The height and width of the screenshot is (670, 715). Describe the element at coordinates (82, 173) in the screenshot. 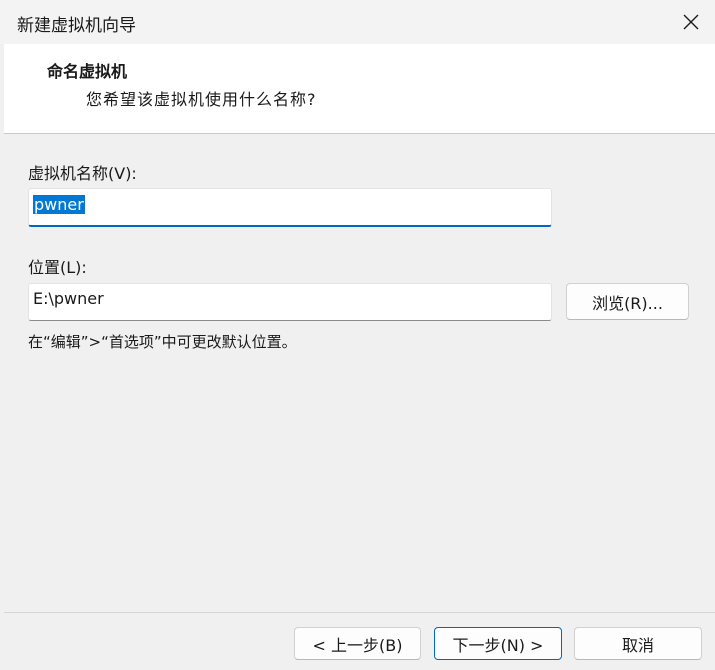

I see `vm-name-label: 虚拟机名称(V):` at that location.